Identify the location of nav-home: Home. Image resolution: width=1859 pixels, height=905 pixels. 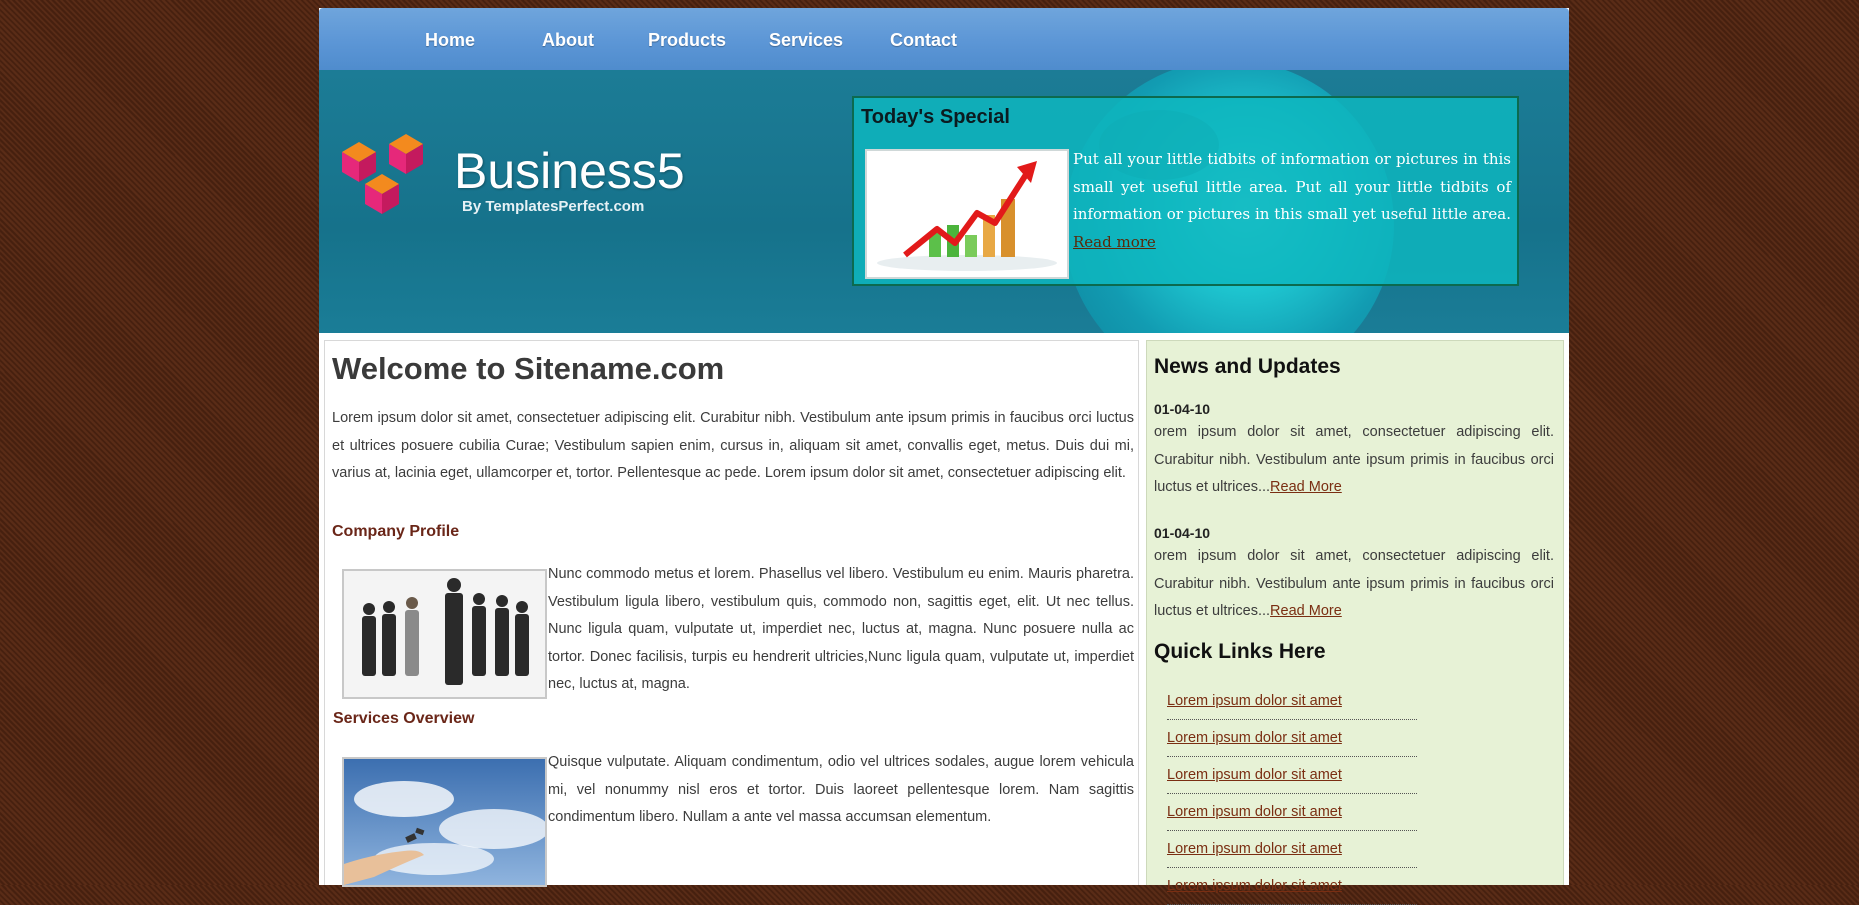
(450, 40).